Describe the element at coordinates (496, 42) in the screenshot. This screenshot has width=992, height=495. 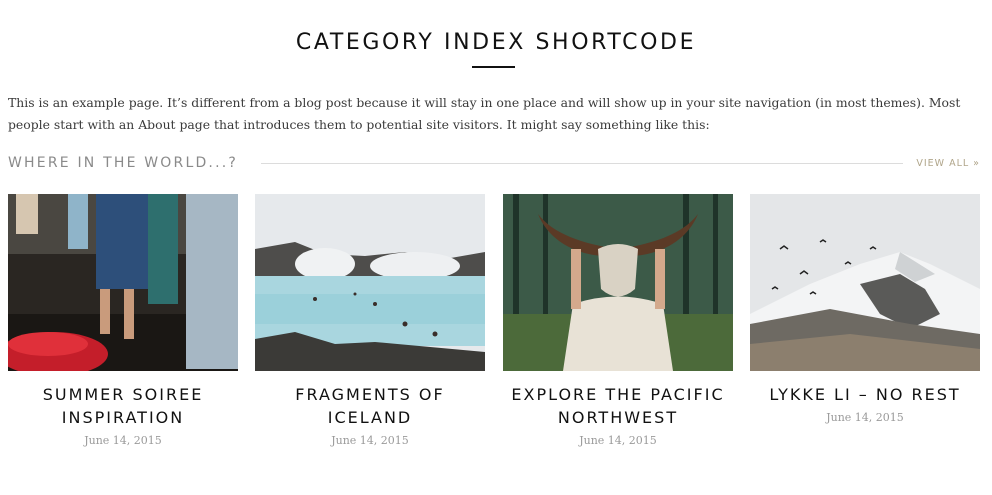
I see `page-title: CATEGORY INDEX SHORTCODE` at that location.